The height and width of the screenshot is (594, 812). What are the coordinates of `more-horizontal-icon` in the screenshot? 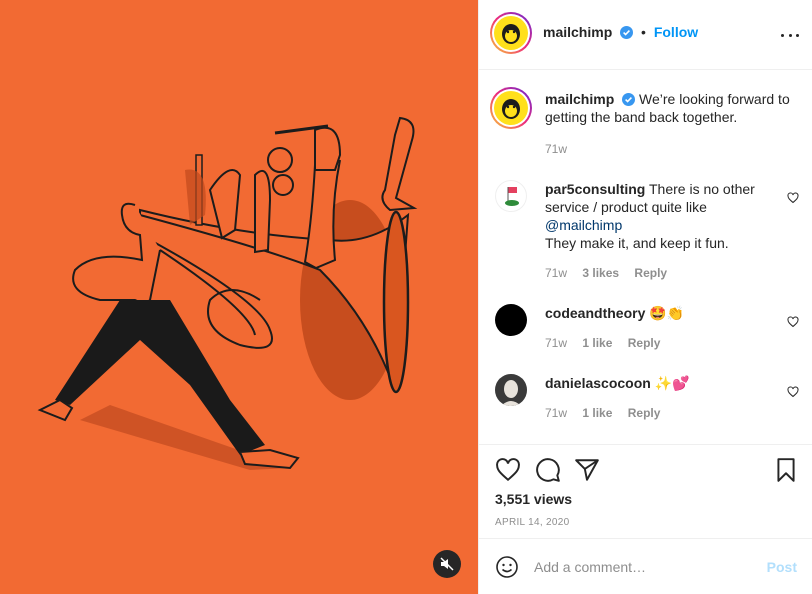 It's located at (790, 35).